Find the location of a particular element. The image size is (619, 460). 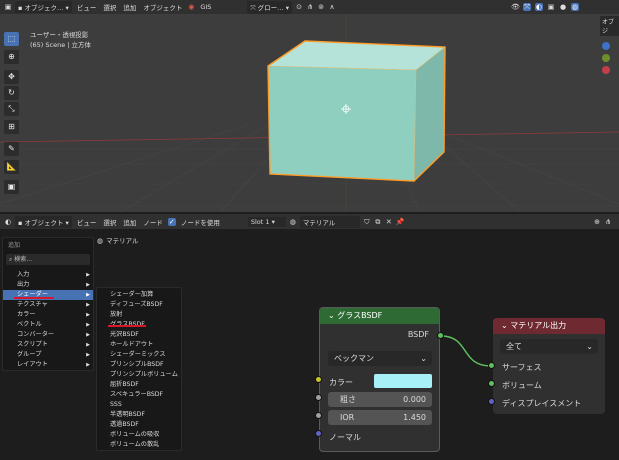

target-chevron-icon: ⌄ is located at coordinates (589, 346).